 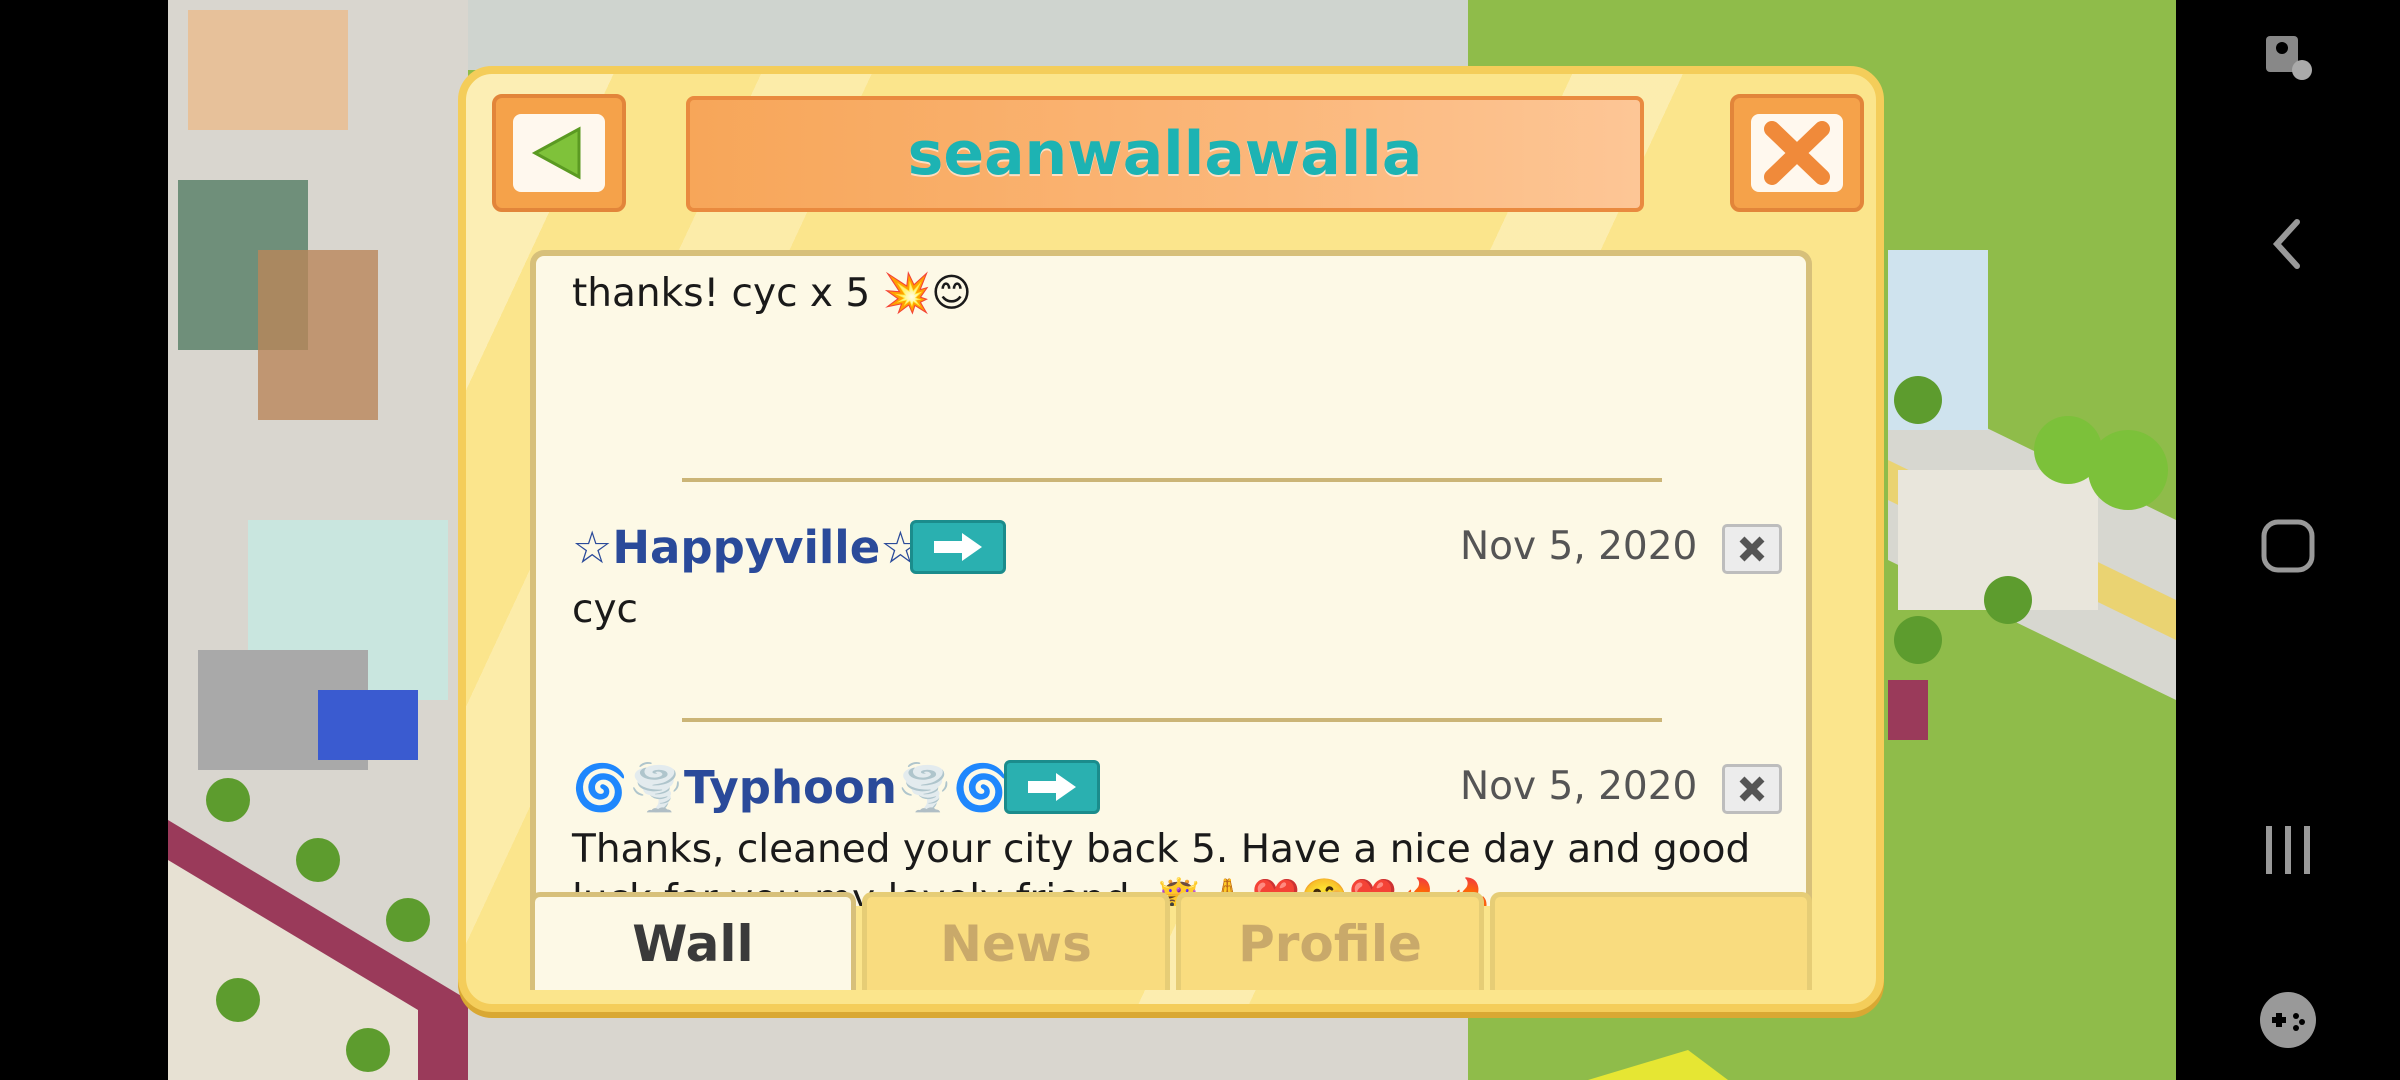 I want to click on android-navigation-bar, so click(x=2288, y=540).